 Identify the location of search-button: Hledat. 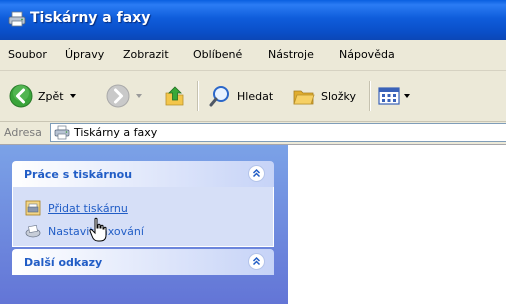
(240, 96).